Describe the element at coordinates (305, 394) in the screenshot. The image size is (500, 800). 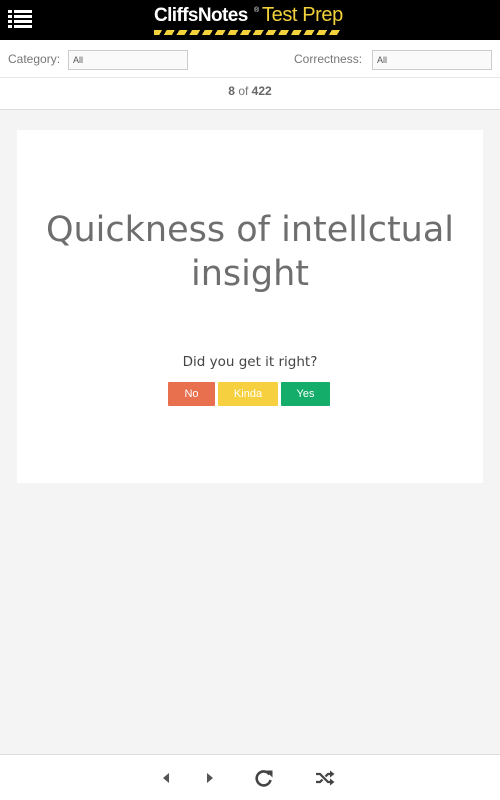
I see `yes-button: Yes` at that location.